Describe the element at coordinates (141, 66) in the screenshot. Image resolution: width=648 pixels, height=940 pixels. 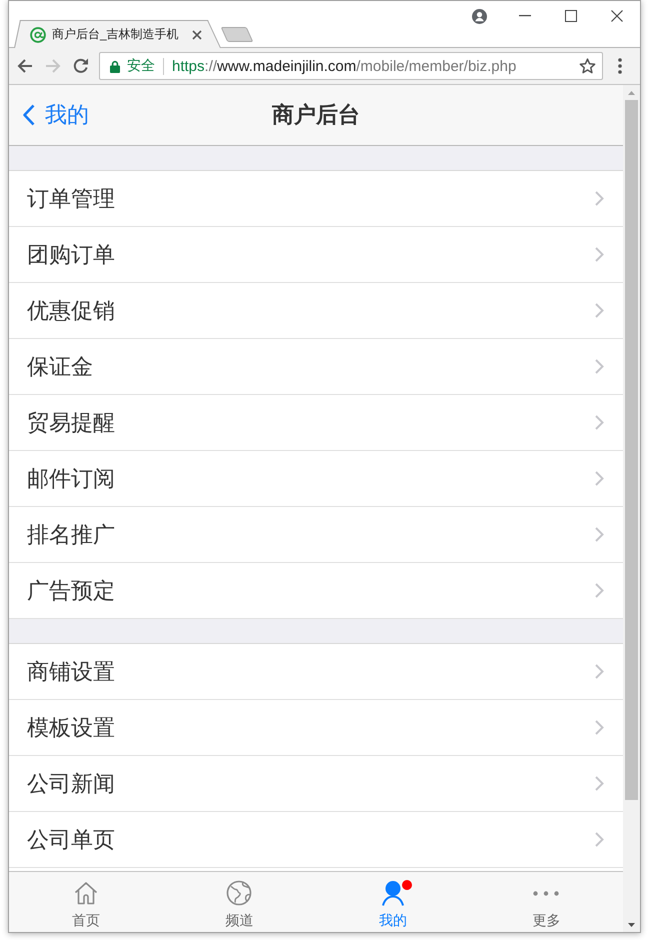
I see `security-label: 安全` at that location.